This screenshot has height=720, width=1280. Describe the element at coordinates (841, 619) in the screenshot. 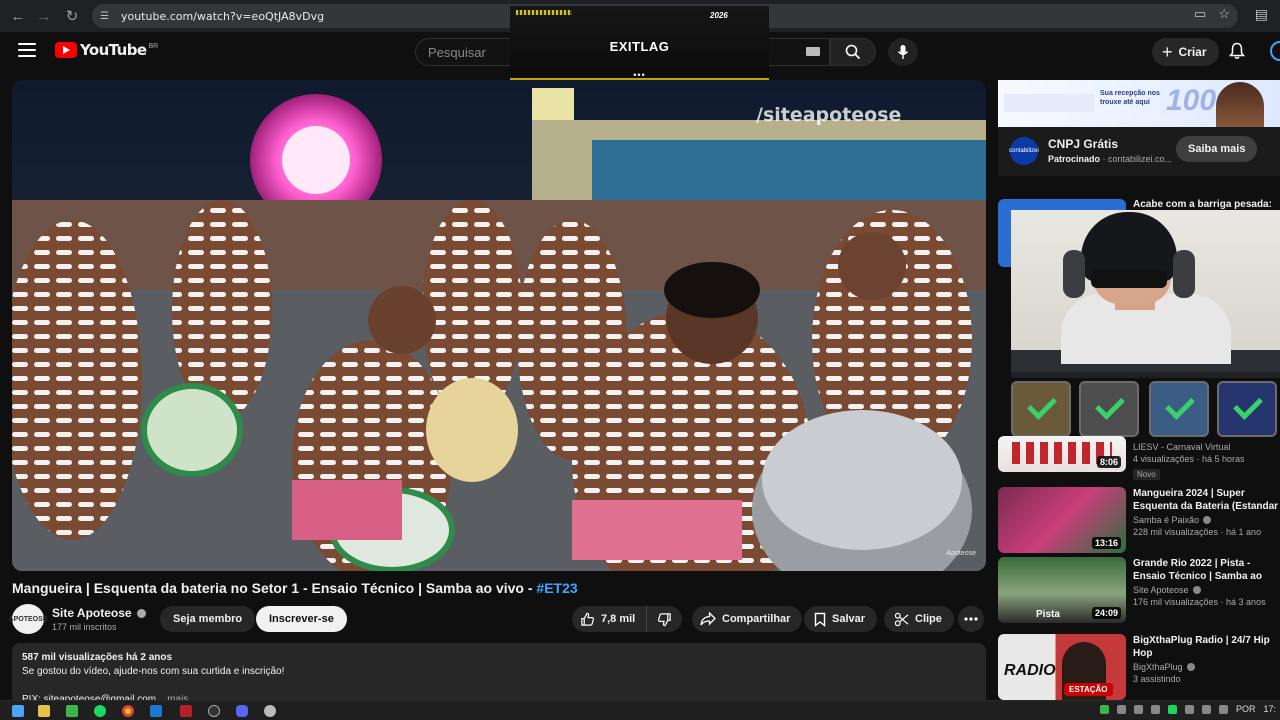

I see `save-button: Salvar` at that location.